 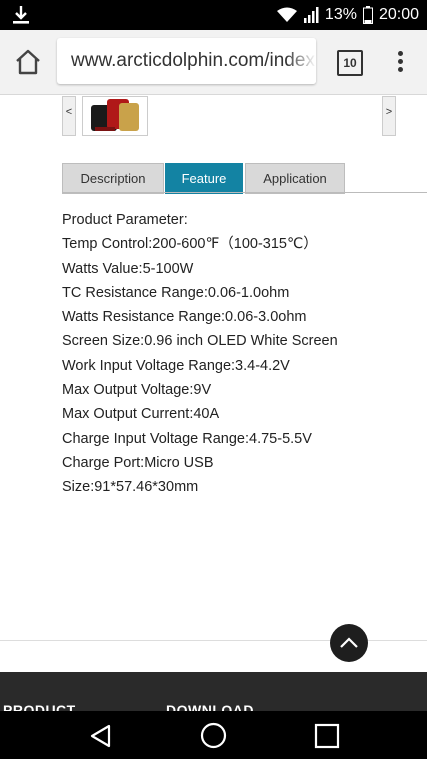 I want to click on url-text: www.arcticdolphin.com/index, so click(x=193, y=60).